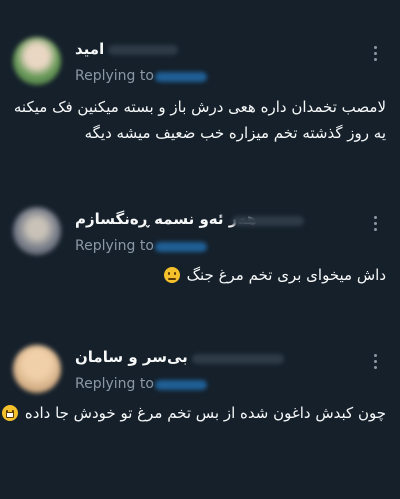 Image resolution: width=400 pixels, height=499 pixels. I want to click on display-name: بی‌سر و سامان, so click(131, 357).